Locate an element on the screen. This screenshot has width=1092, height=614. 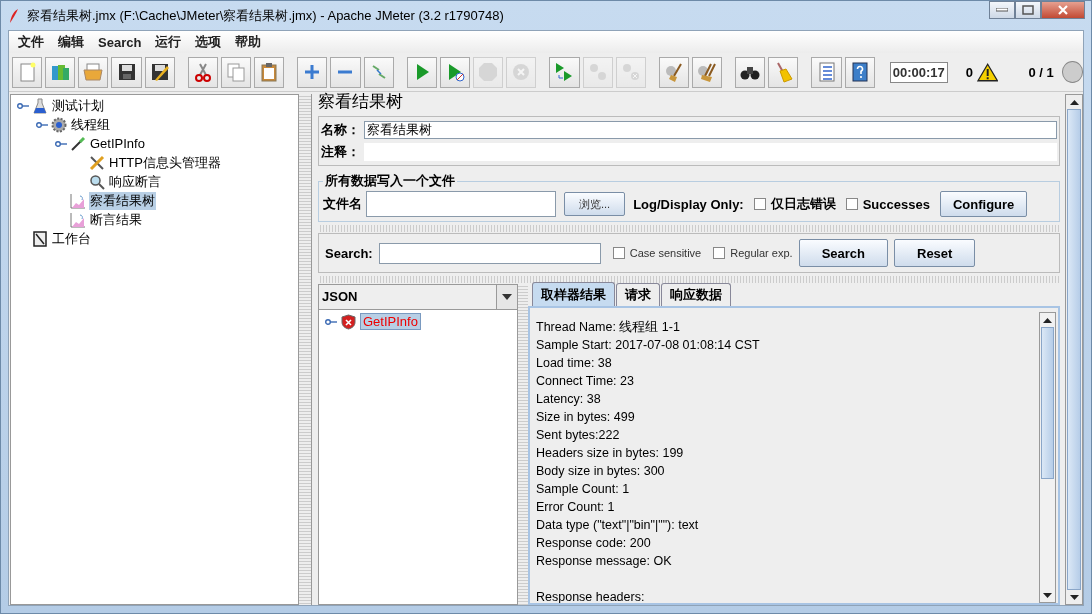
search-label: Search: is located at coordinates (349, 253).